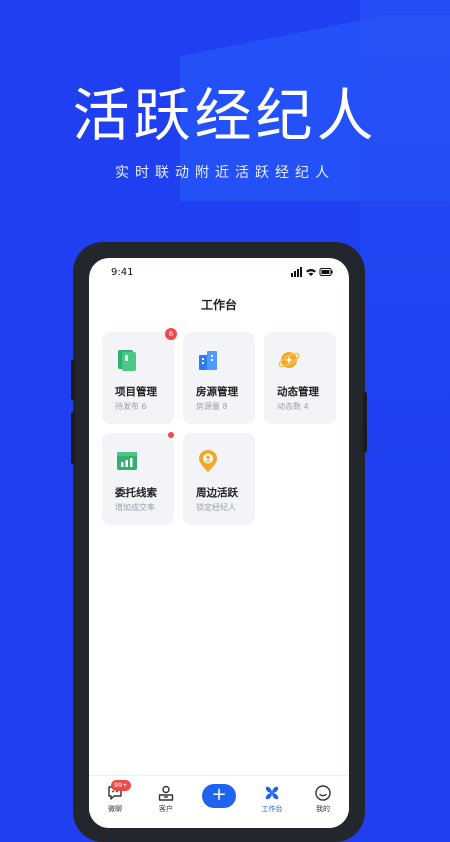  I want to click on profile-icon, so click(323, 793).